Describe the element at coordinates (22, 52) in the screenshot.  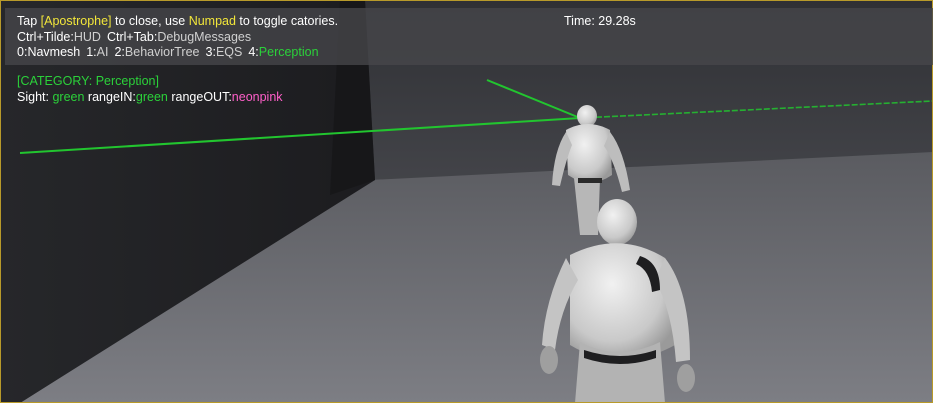
I see `category-index: 0:` at that location.